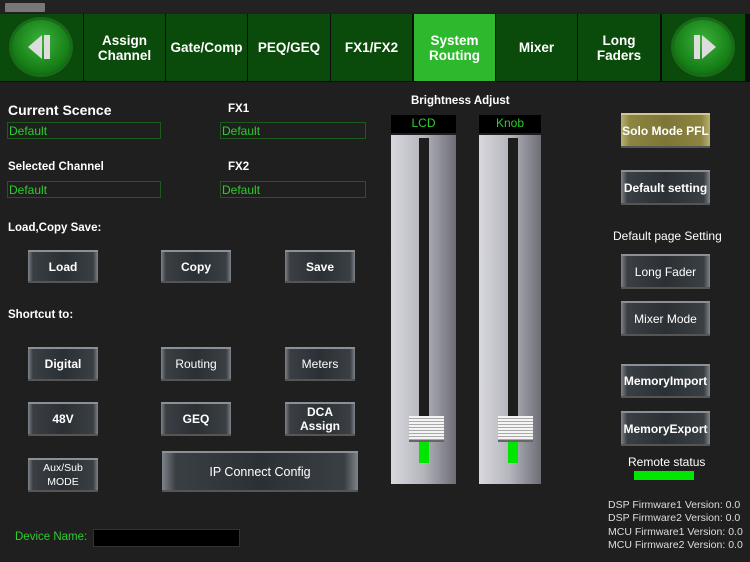 Image resolution: width=750 pixels, height=562 pixels. I want to click on selected-channel-field: Default, so click(84, 189).